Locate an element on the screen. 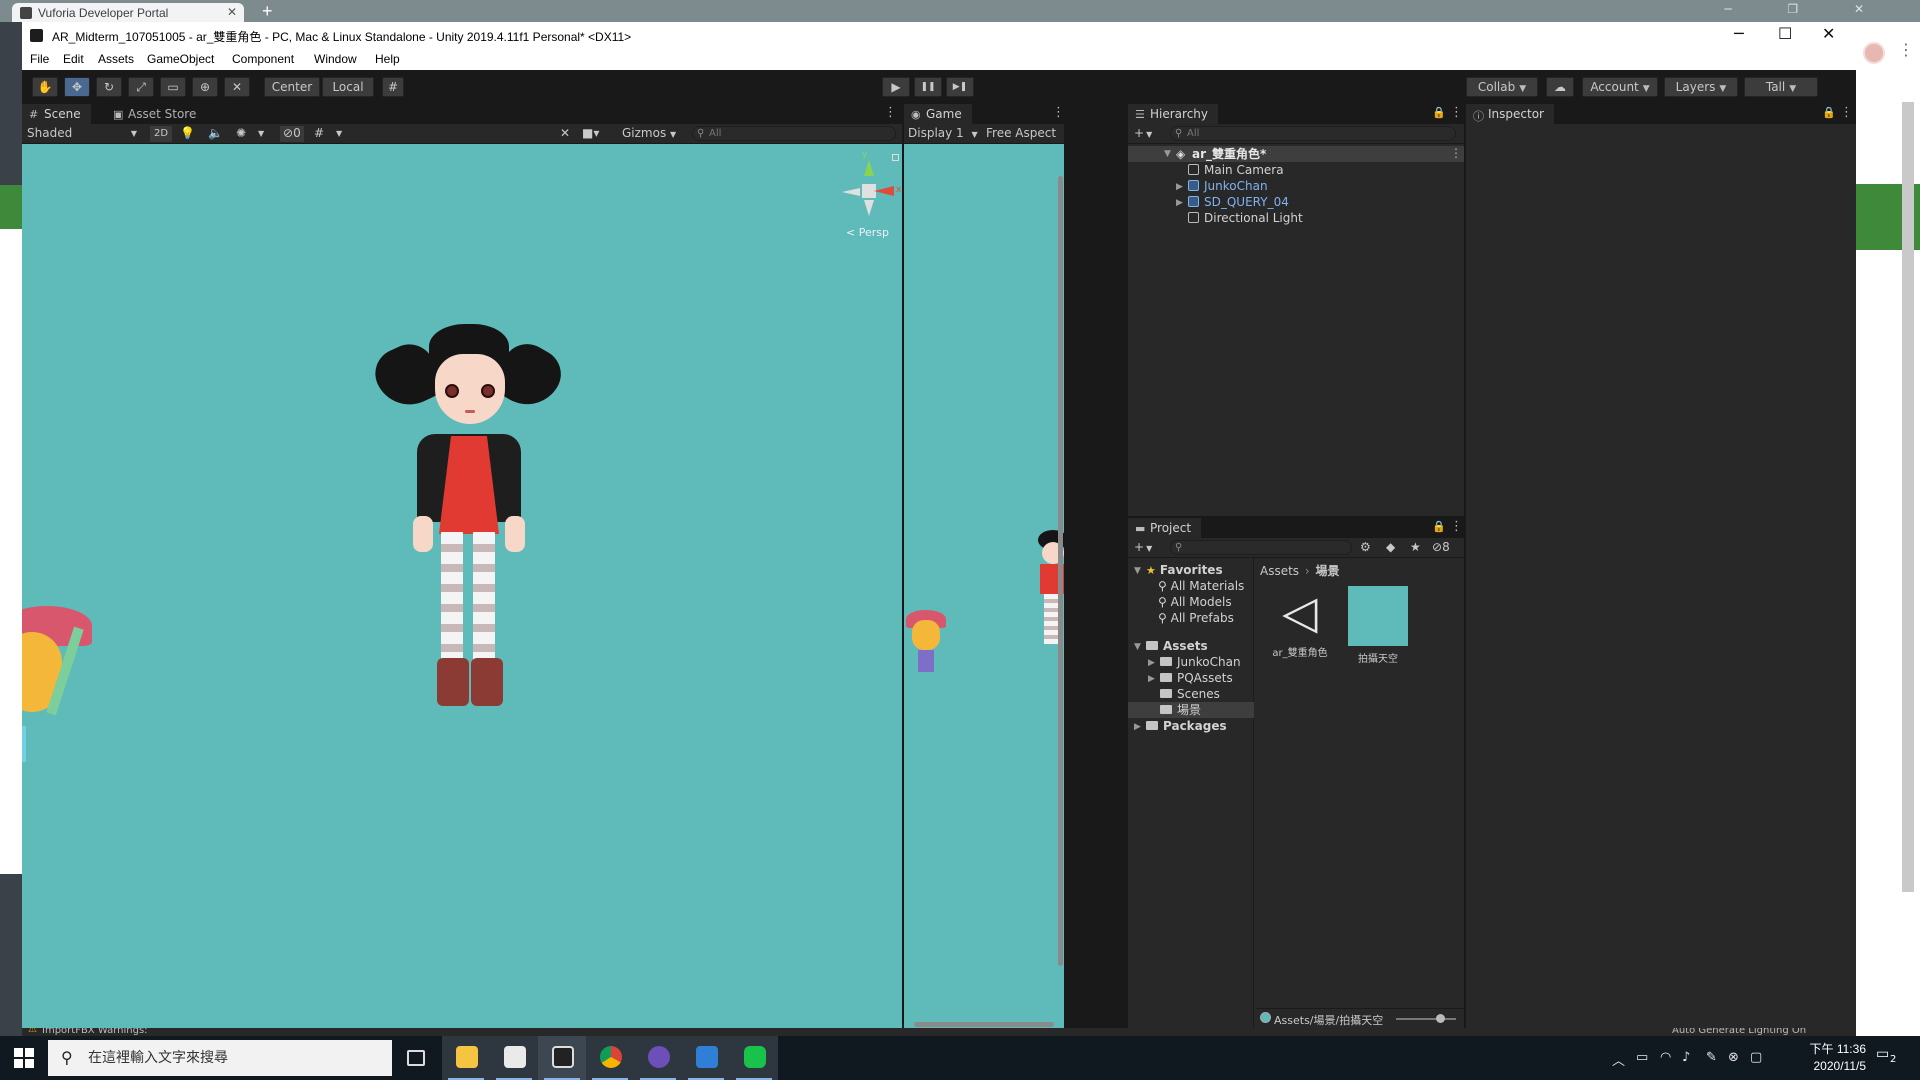 The height and width of the screenshot is (1080, 1920). tab-game: ◉ Game is located at coordinates (938, 114).